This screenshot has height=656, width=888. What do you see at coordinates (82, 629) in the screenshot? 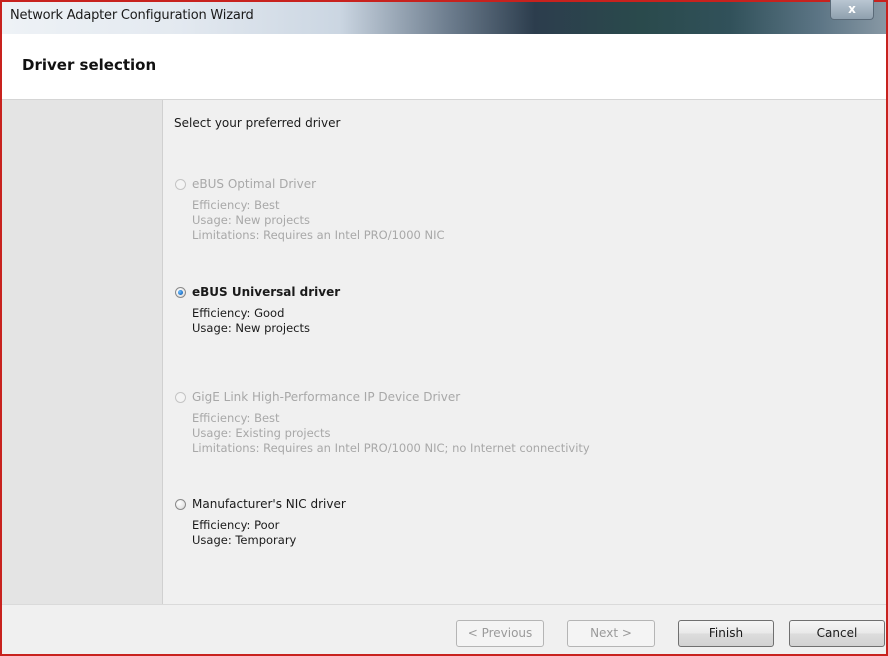
I see `footer-left-area` at bounding box center [82, 629].